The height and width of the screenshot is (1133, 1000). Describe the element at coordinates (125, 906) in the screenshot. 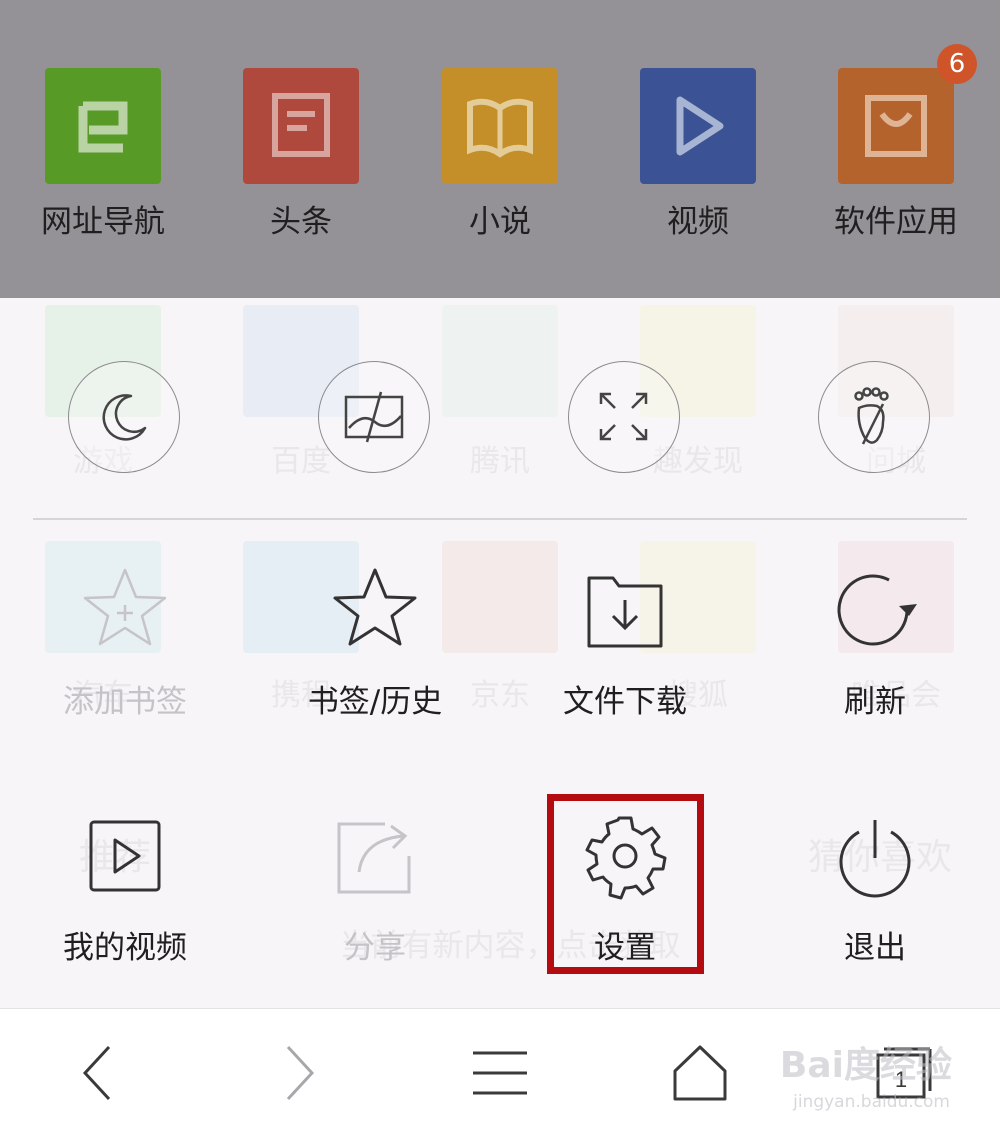

I see `my-videos-button: 我的视频` at that location.